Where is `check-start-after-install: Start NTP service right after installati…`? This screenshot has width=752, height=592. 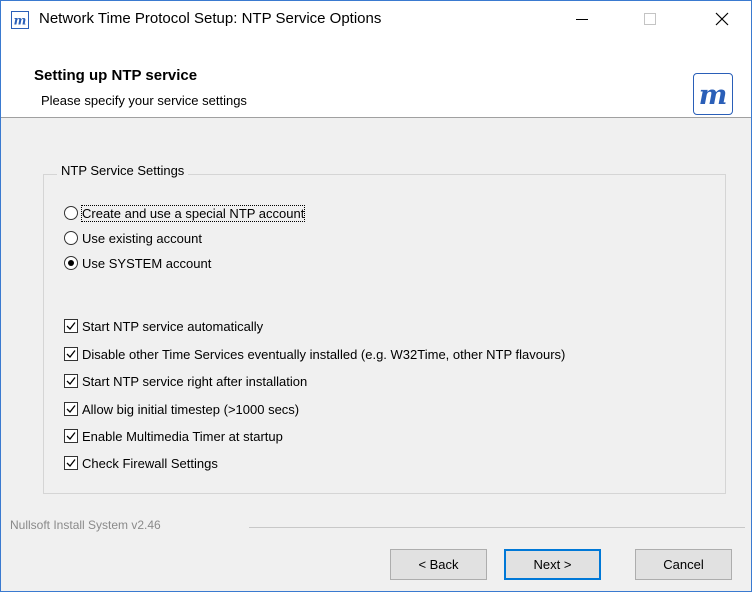 check-start-after-install: Start NTP service right after installati… is located at coordinates (185, 381).